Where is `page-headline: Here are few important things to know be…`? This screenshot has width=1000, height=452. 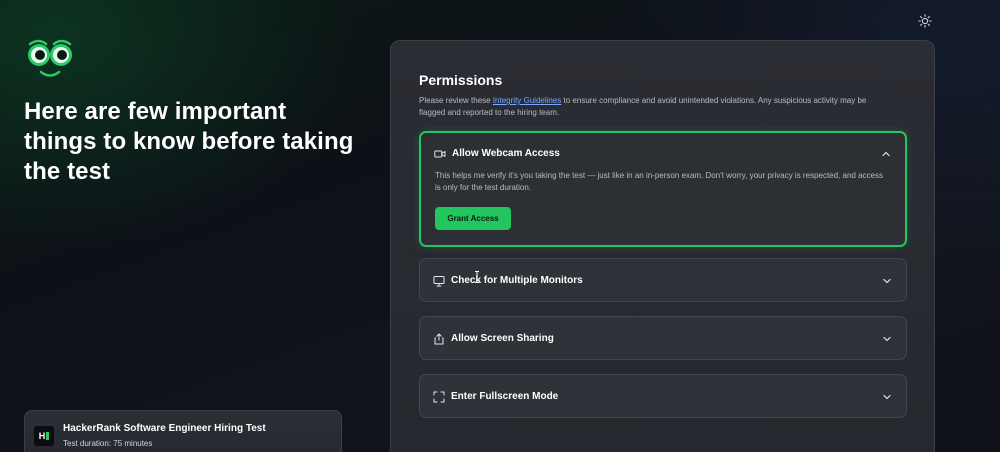 page-headline: Here are few important things to know be… is located at coordinates (189, 141).